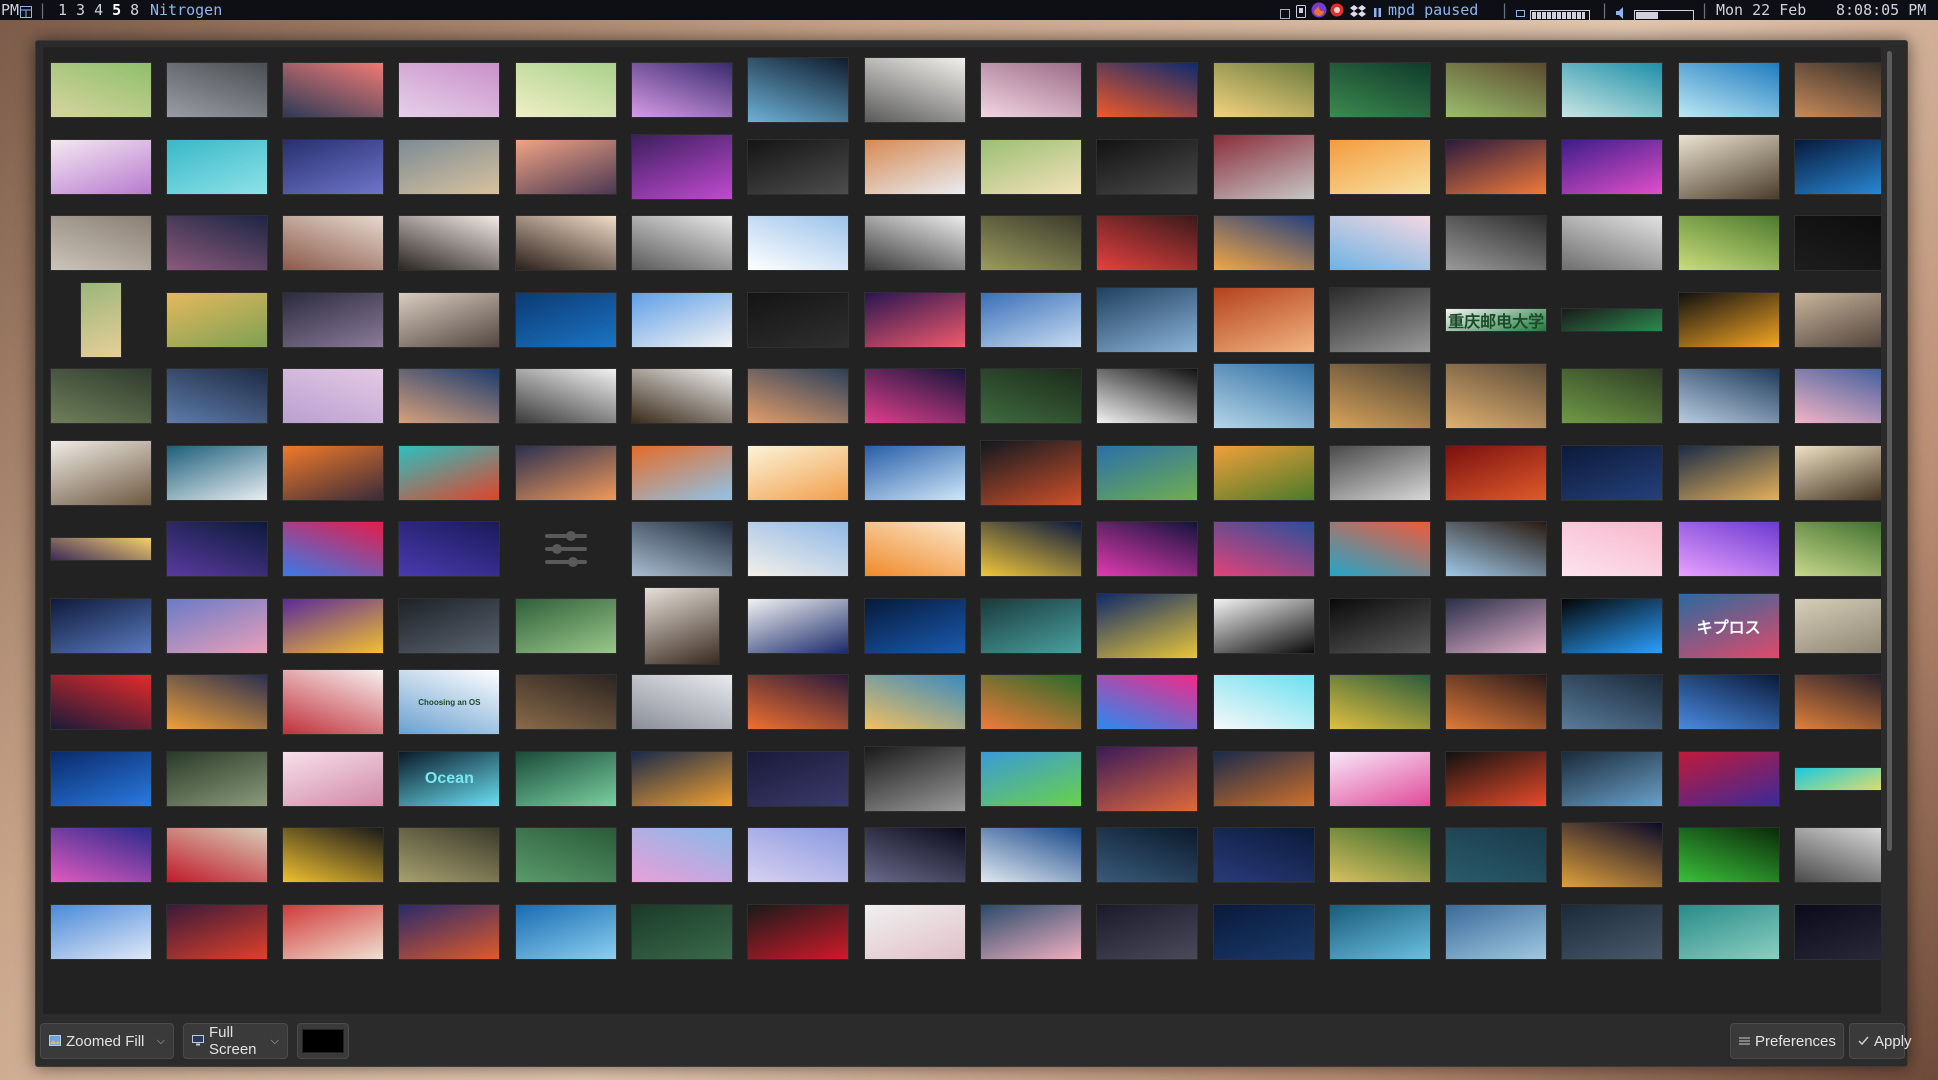  What do you see at coordinates (914, 702) in the screenshot?
I see `wallpaper-thumbnail-ship-sea` at bounding box center [914, 702].